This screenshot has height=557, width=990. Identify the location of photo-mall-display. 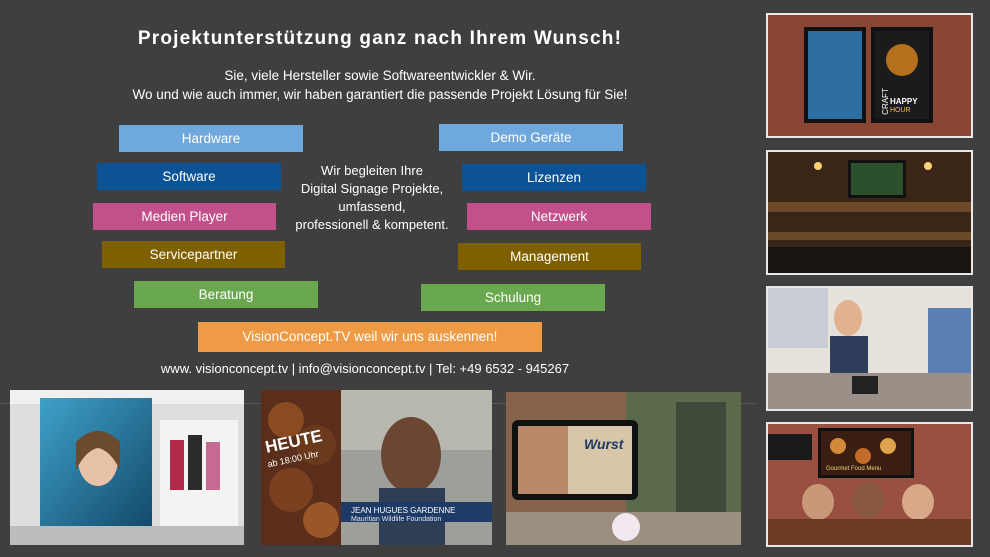
(127, 467).